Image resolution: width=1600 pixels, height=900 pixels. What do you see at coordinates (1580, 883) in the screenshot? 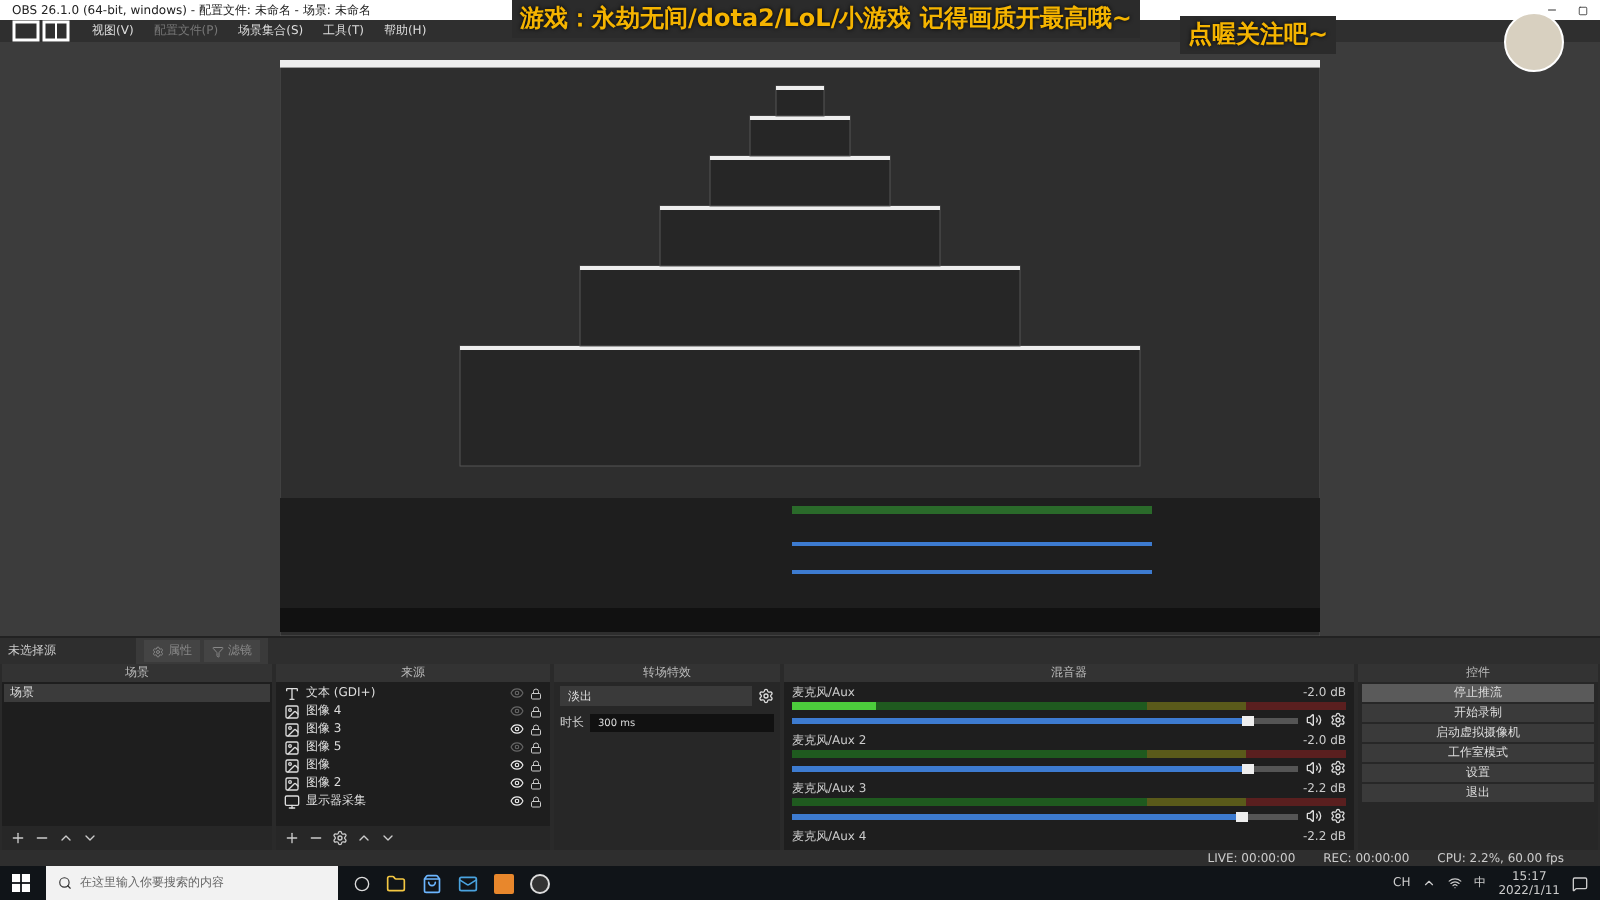
I see `notification-icon` at bounding box center [1580, 883].